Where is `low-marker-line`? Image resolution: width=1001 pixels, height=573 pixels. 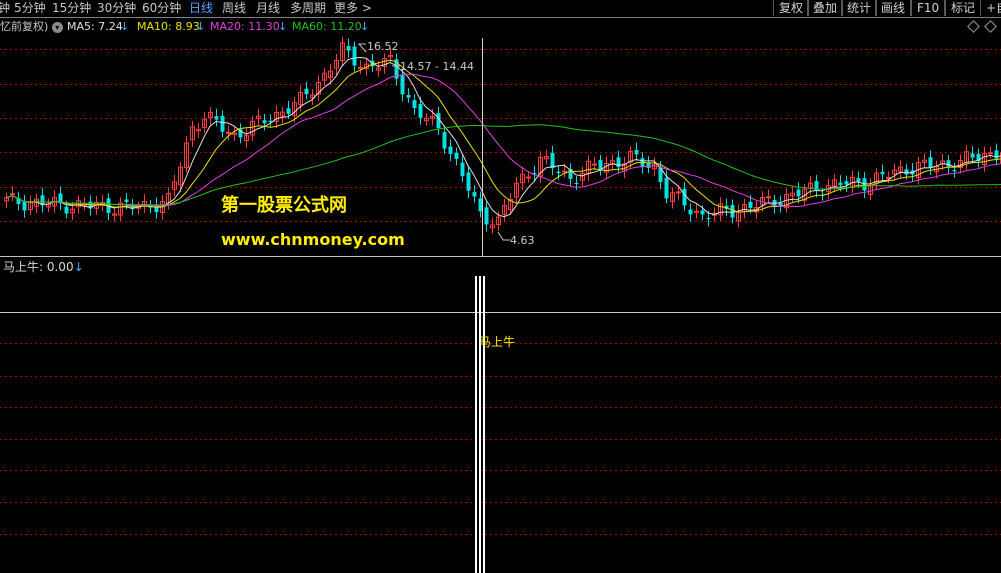 low-marker-line is located at coordinates (503, 236).